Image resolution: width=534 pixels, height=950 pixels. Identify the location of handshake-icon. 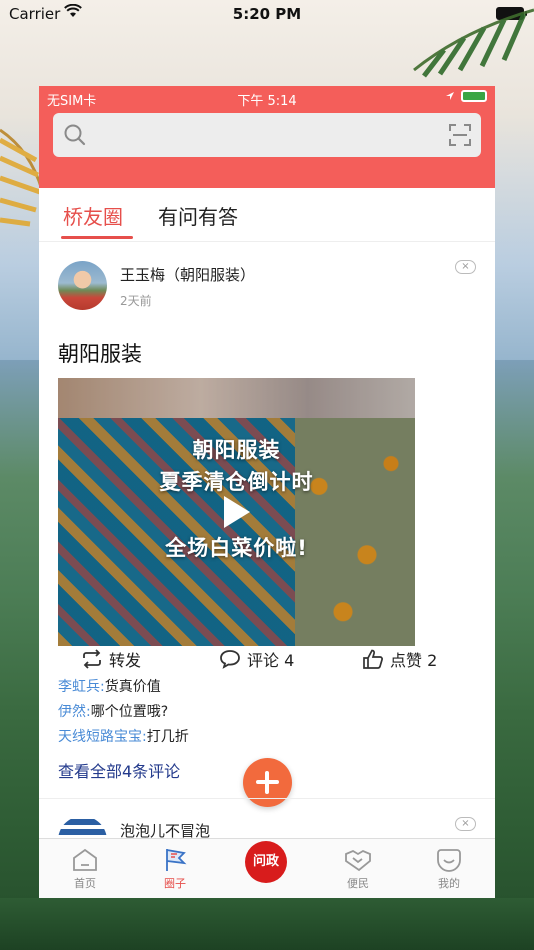
(358, 860).